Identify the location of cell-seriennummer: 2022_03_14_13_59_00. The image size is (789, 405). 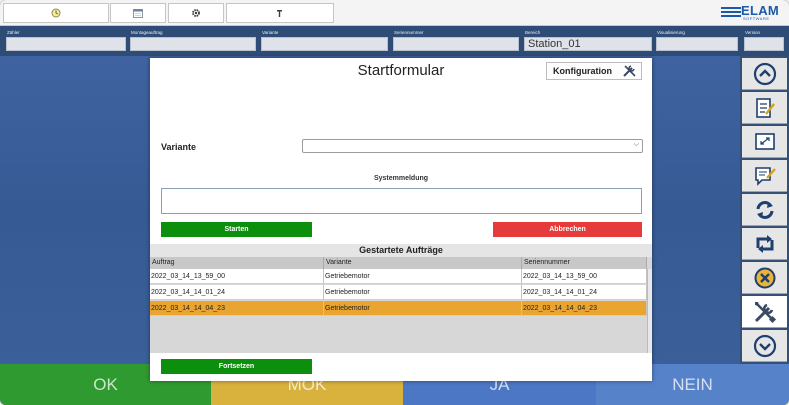
(584, 276).